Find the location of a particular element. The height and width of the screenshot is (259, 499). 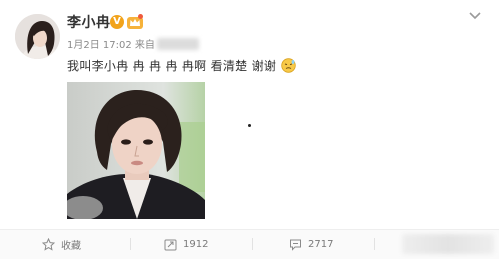

post-image is located at coordinates (136, 150).